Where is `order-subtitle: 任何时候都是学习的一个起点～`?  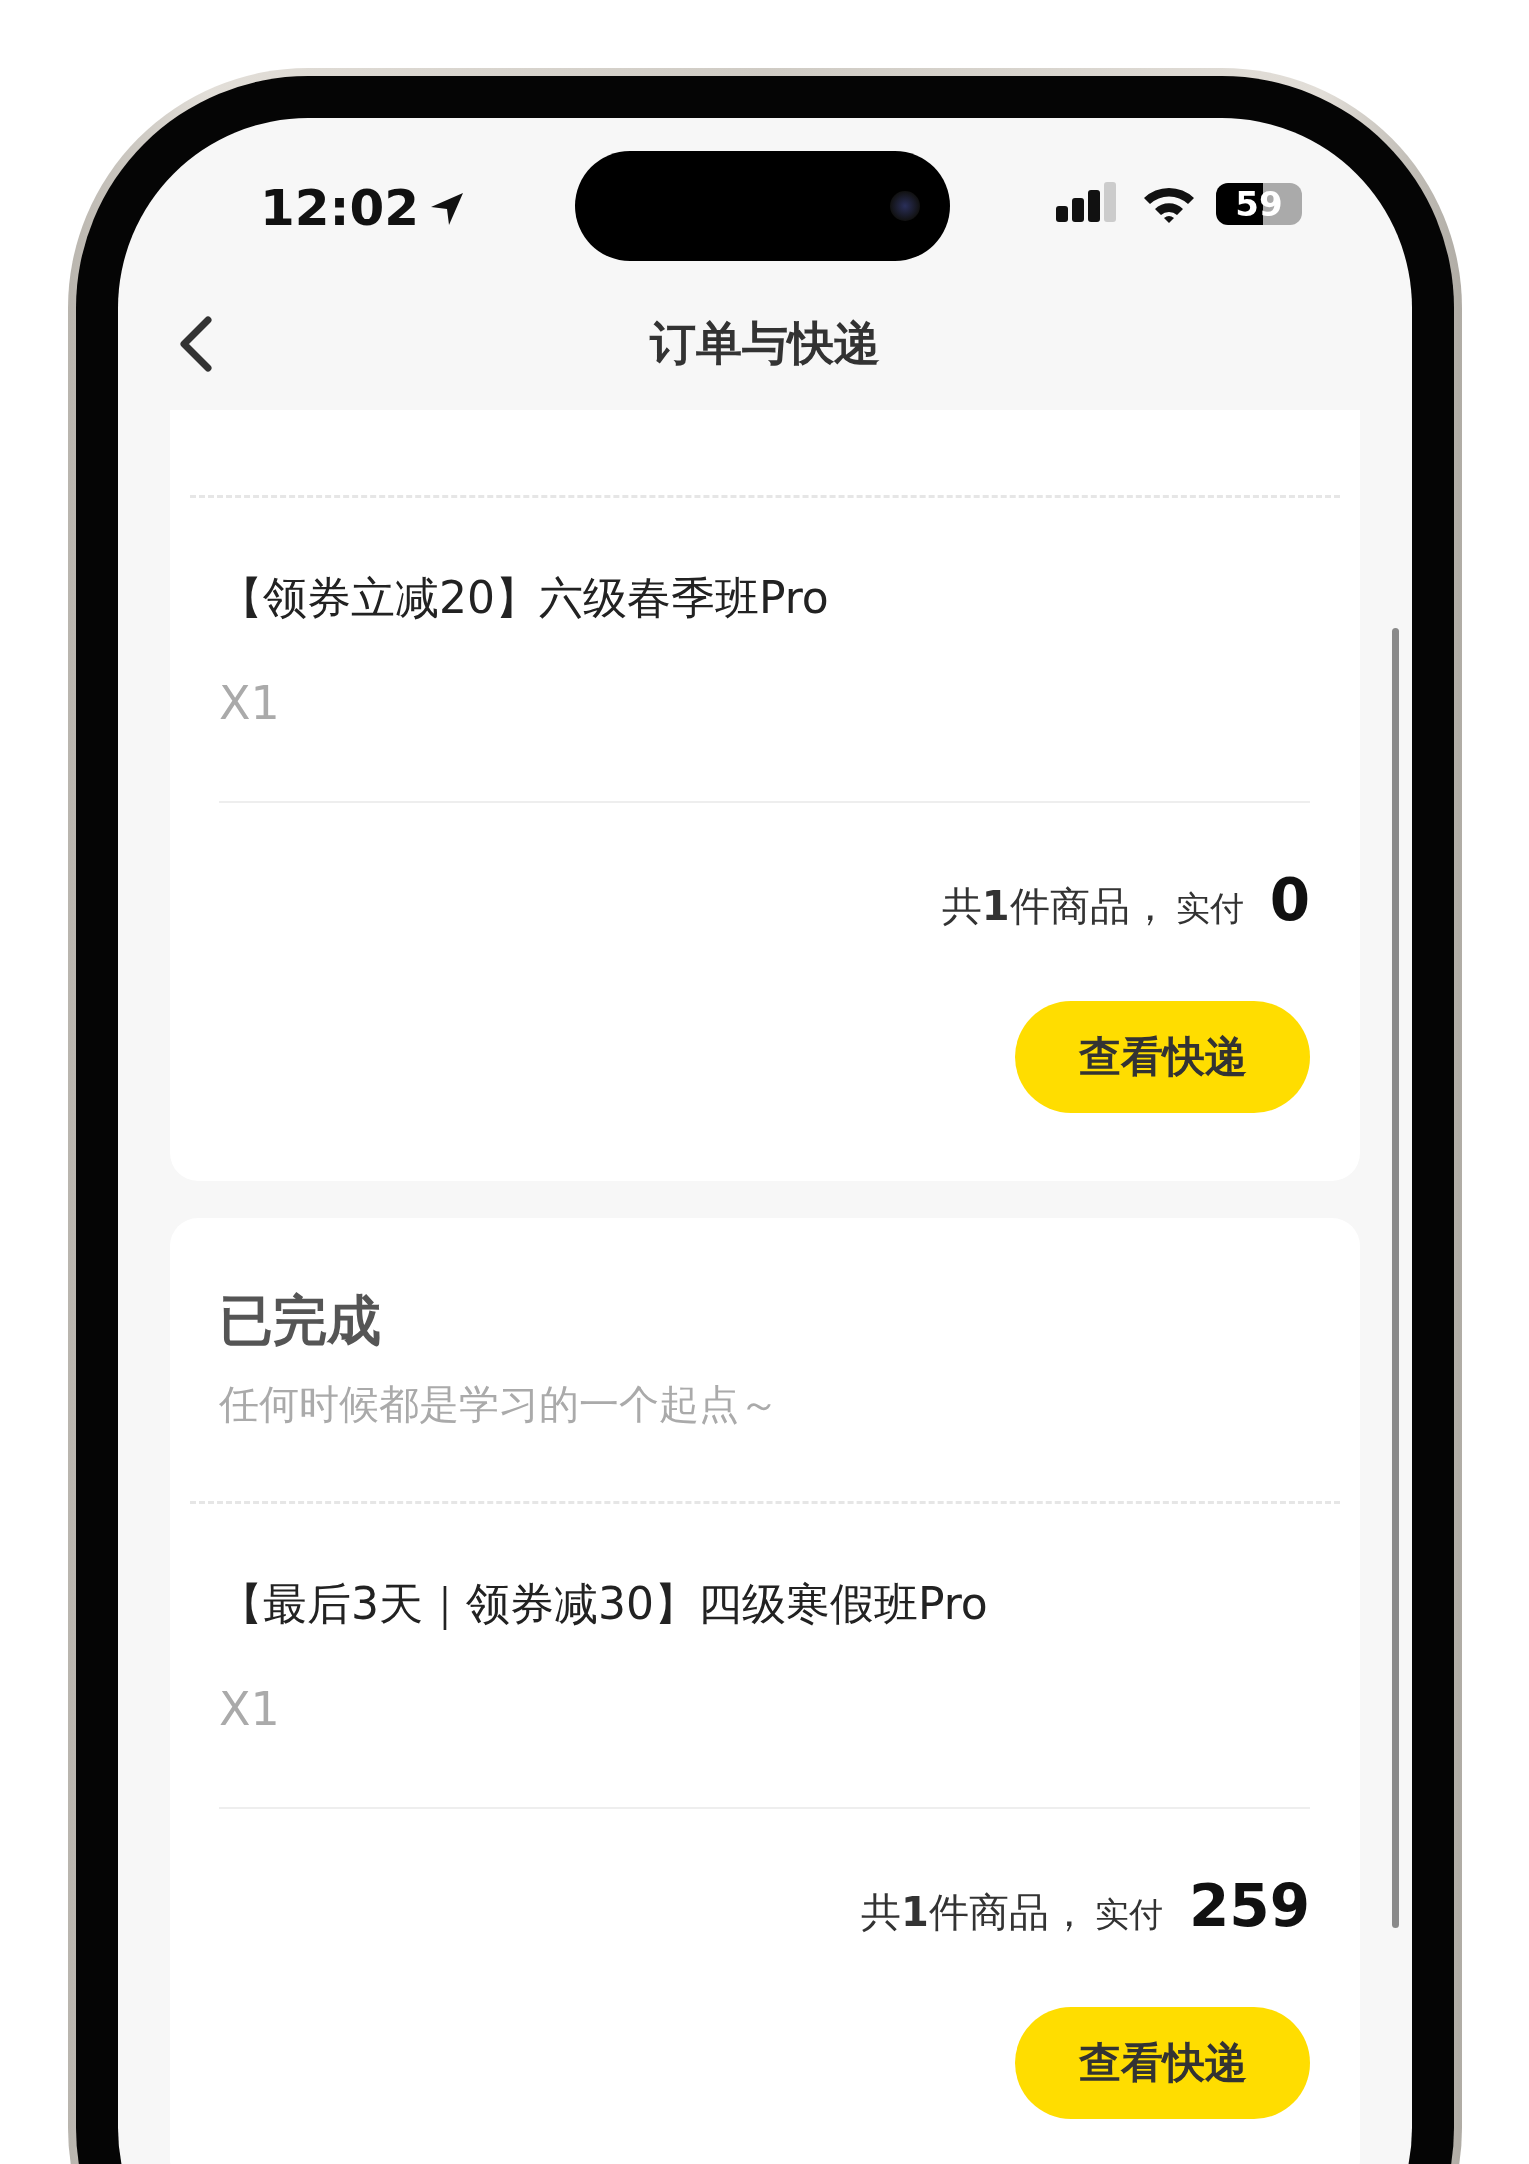 order-subtitle: 任何时候都是学习的一个起点～ is located at coordinates (499, 1404).